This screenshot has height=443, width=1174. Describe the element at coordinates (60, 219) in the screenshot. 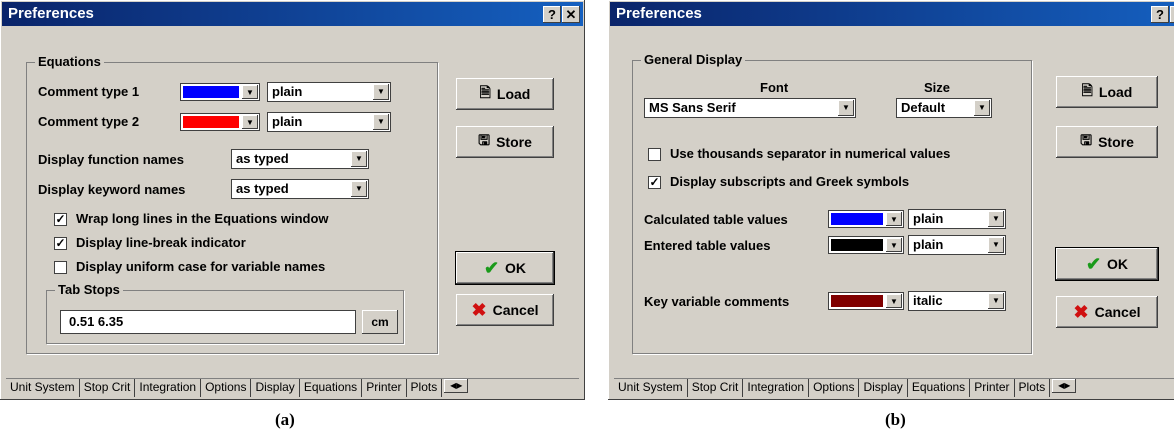

I see `wrap-lines-checkbox: ✓` at that location.